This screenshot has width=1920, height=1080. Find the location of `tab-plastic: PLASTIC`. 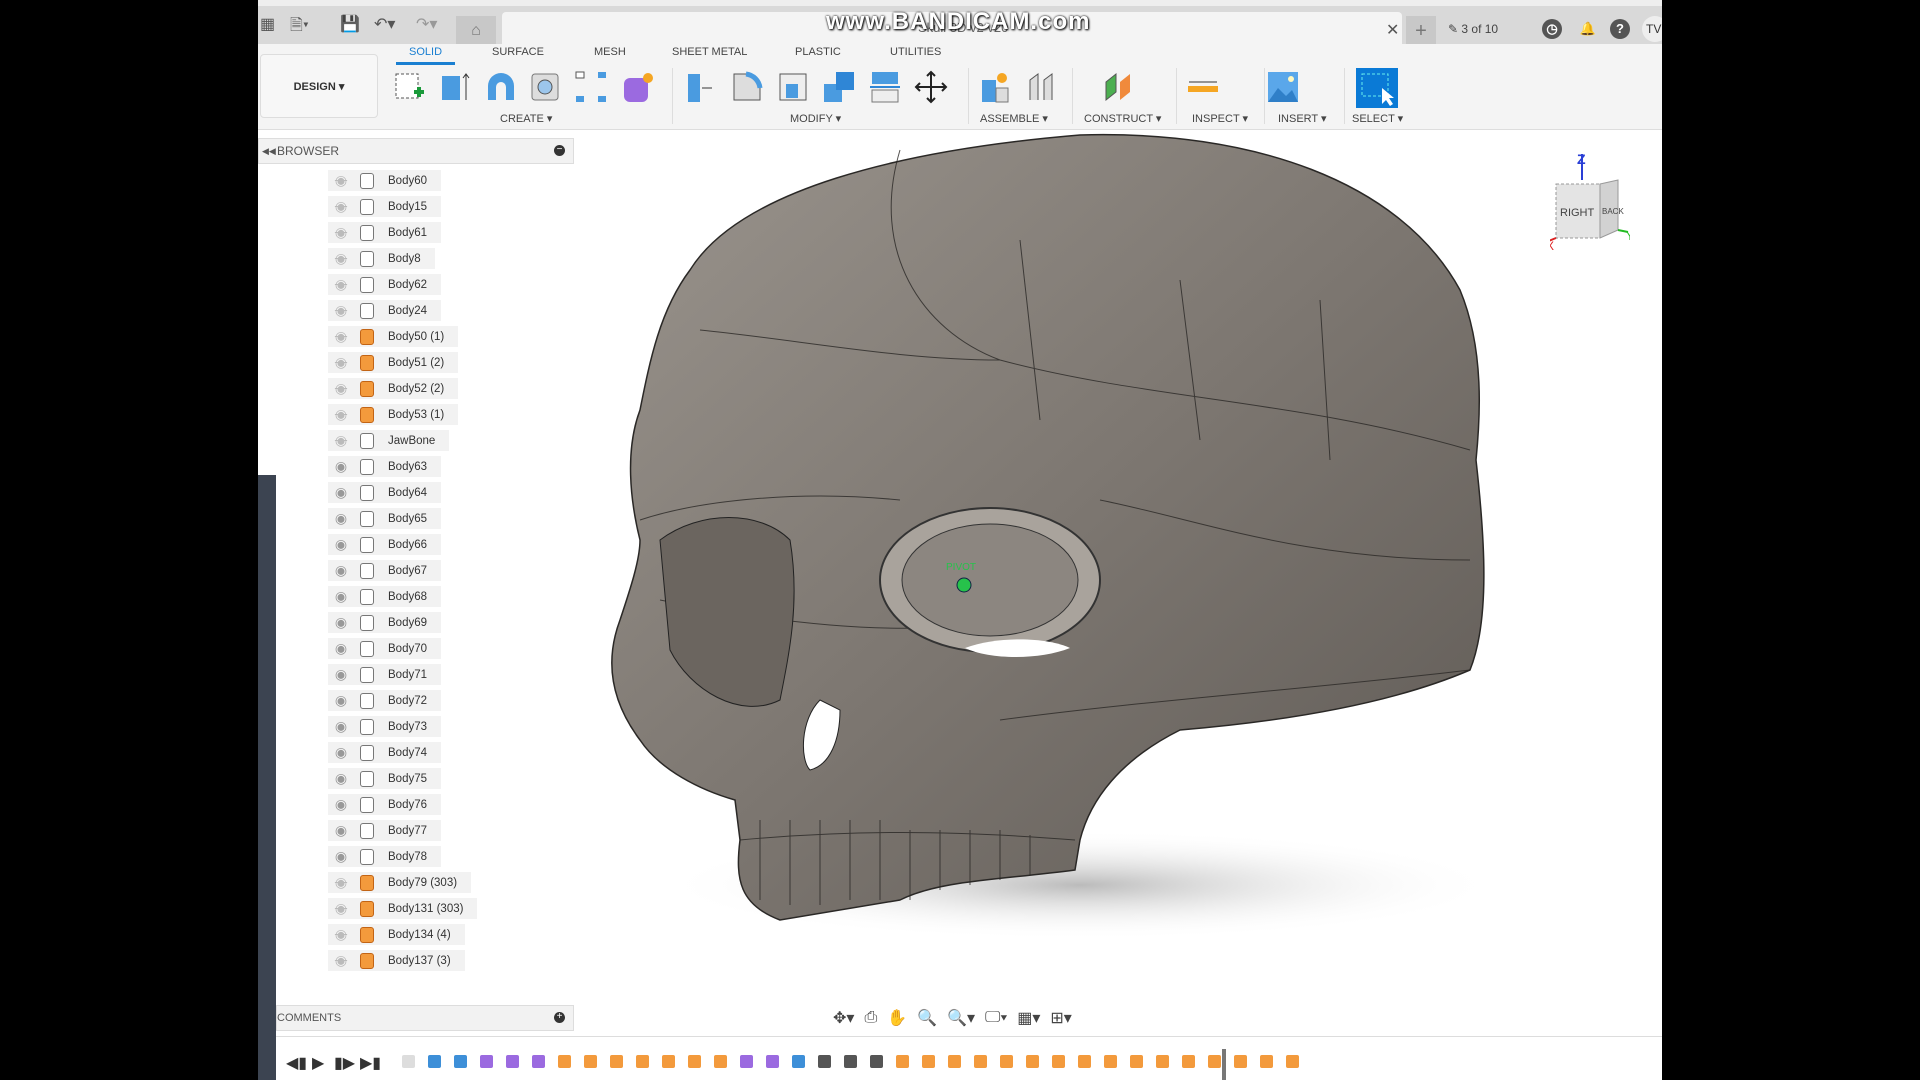

tab-plastic: PLASTIC is located at coordinates (818, 52).